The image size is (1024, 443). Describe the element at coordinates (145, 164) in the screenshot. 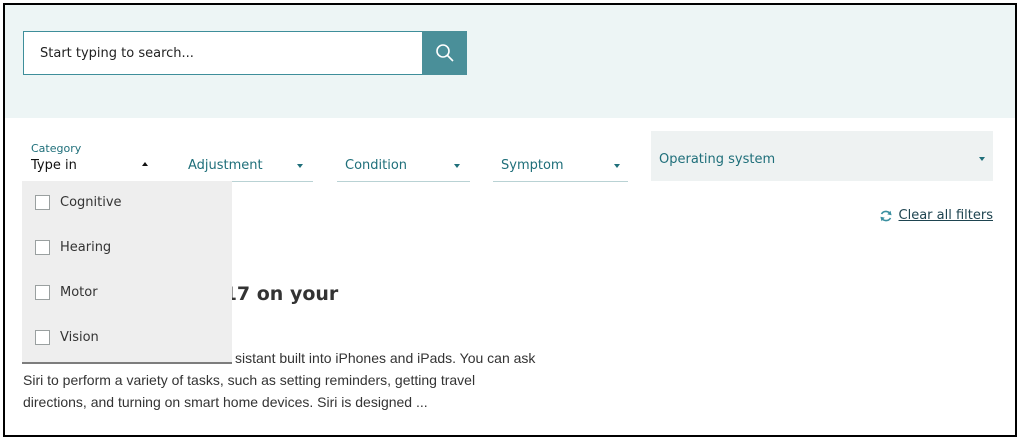

I see `caret-up-icon` at that location.